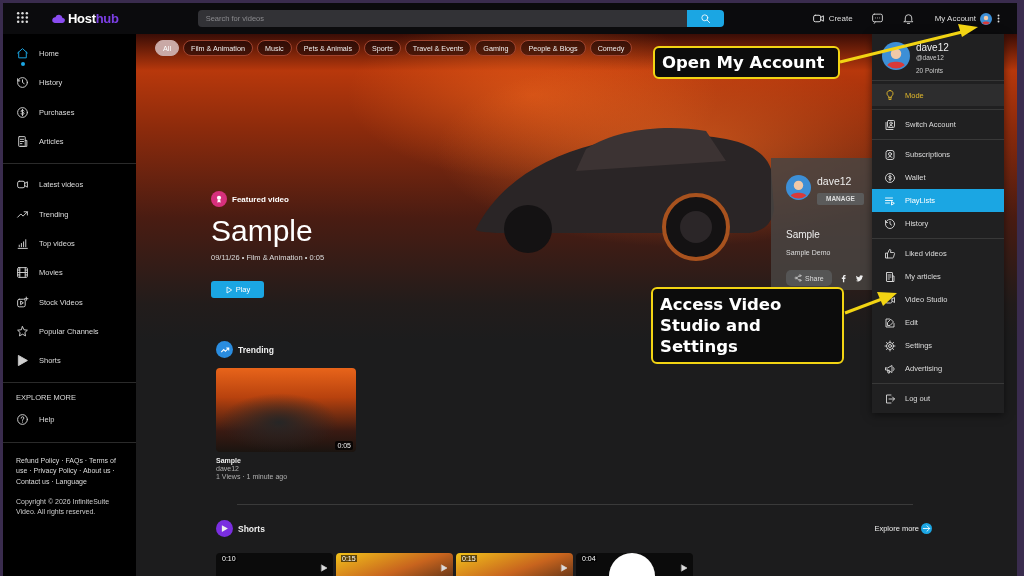 This screenshot has height=576, width=1024. Describe the element at coordinates (890, 368) in the screenshot. I see `megaphone-icon` at that location.